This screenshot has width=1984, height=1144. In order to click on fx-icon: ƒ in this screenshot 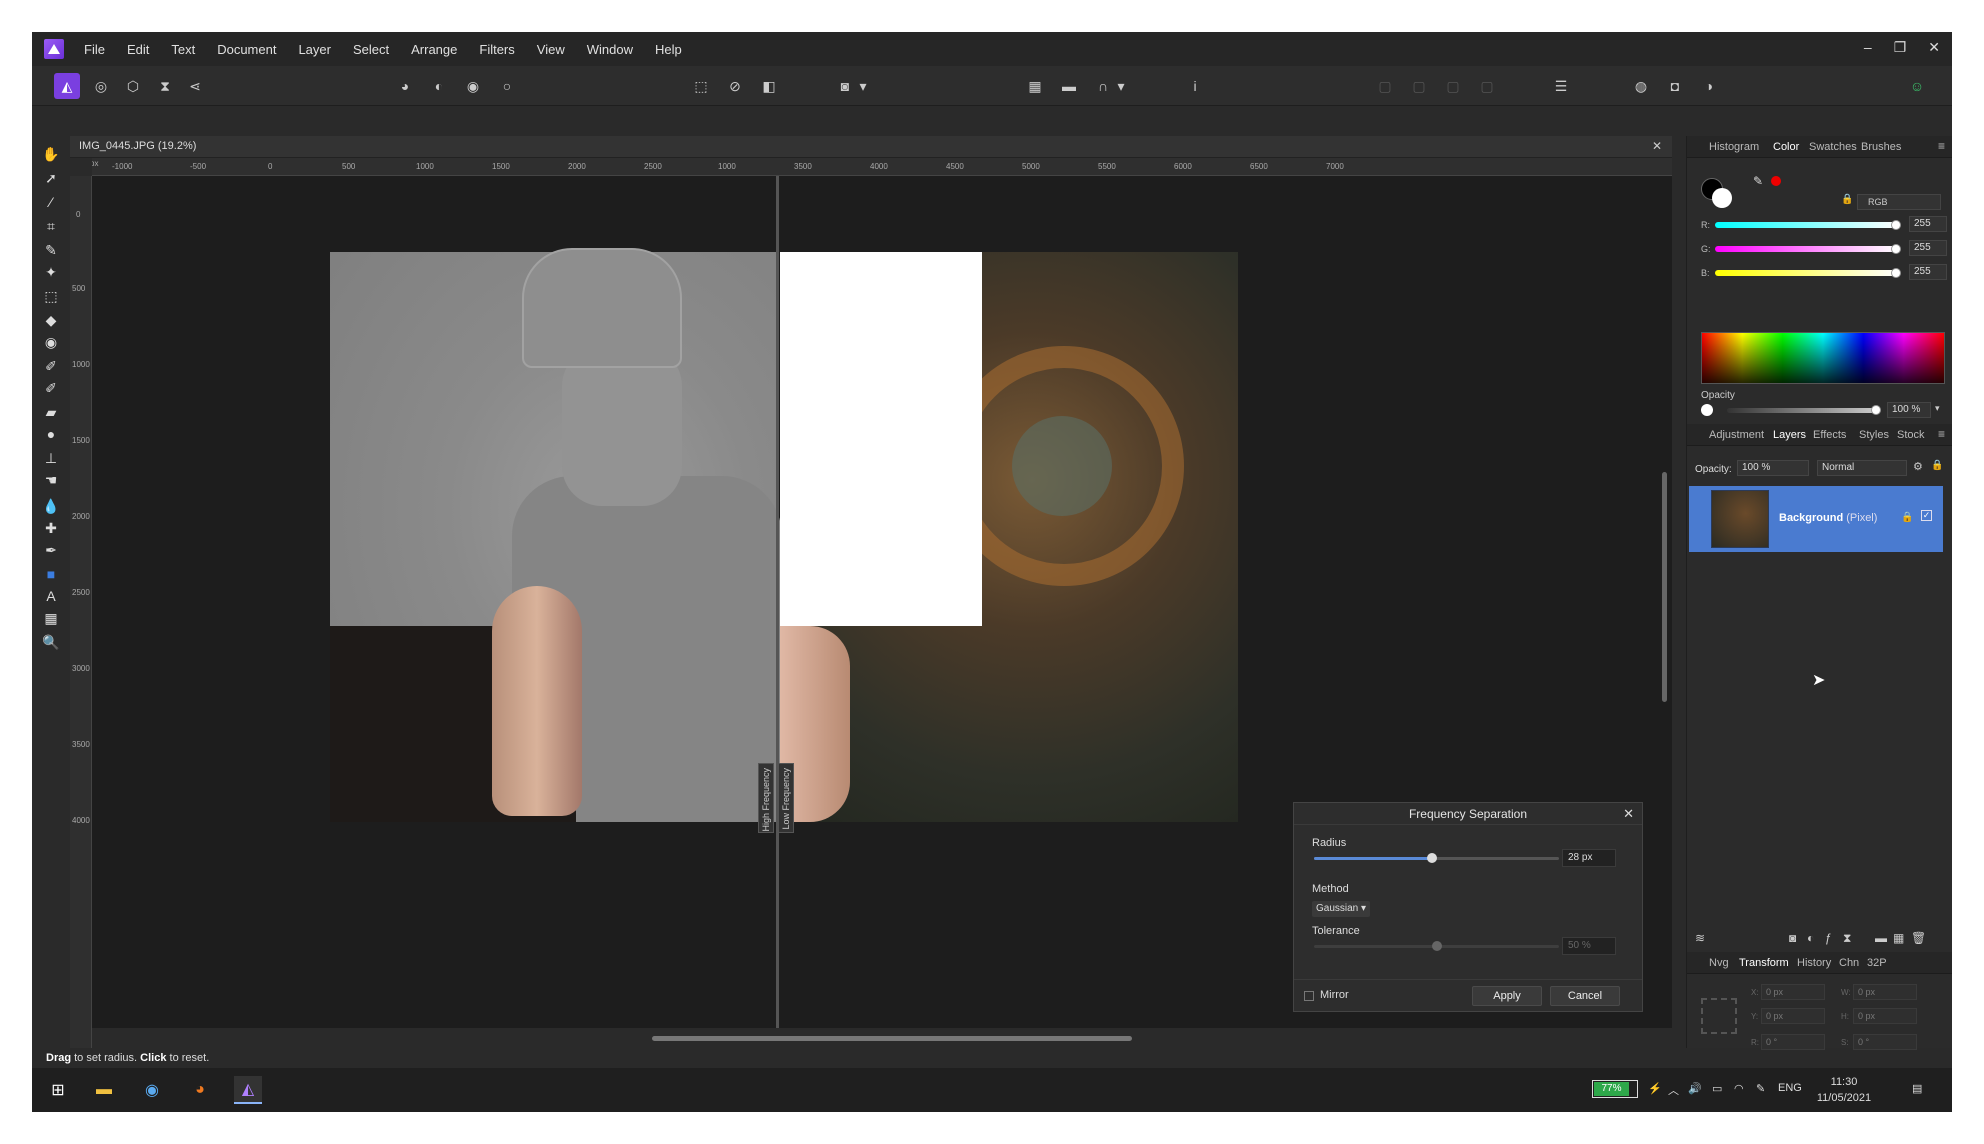, I will do `click(1828, 938)`.